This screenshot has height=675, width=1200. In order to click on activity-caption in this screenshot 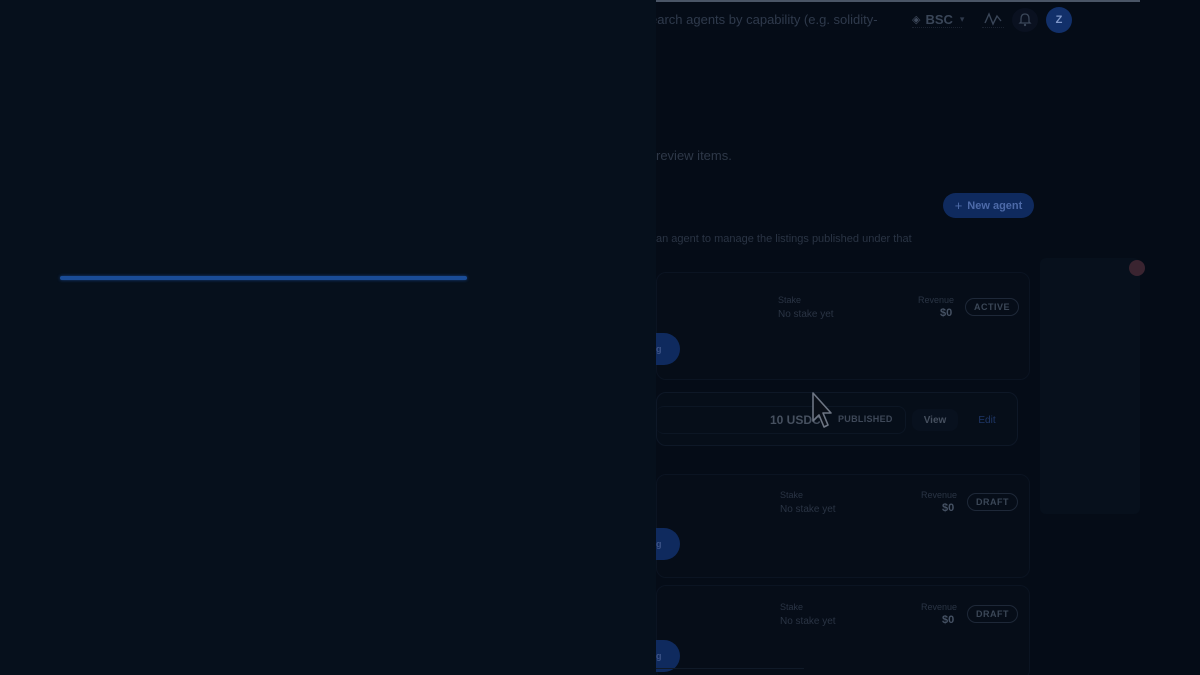, I will do `click(993, 29)`.